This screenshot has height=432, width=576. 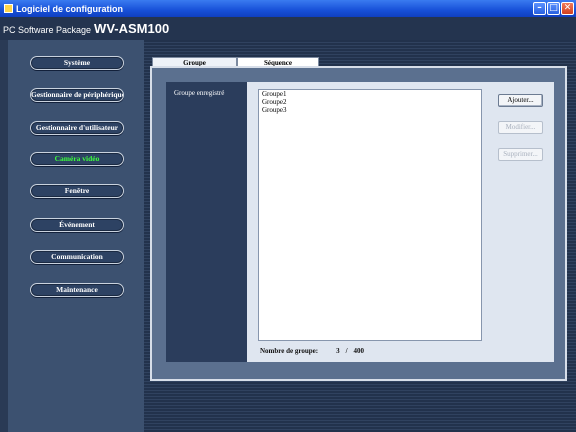 What do you see at coordinates (77, 290) in the screenshot?
I see `sidebar-item-maintenance: Maintenance` at bounding box center [77, 290].